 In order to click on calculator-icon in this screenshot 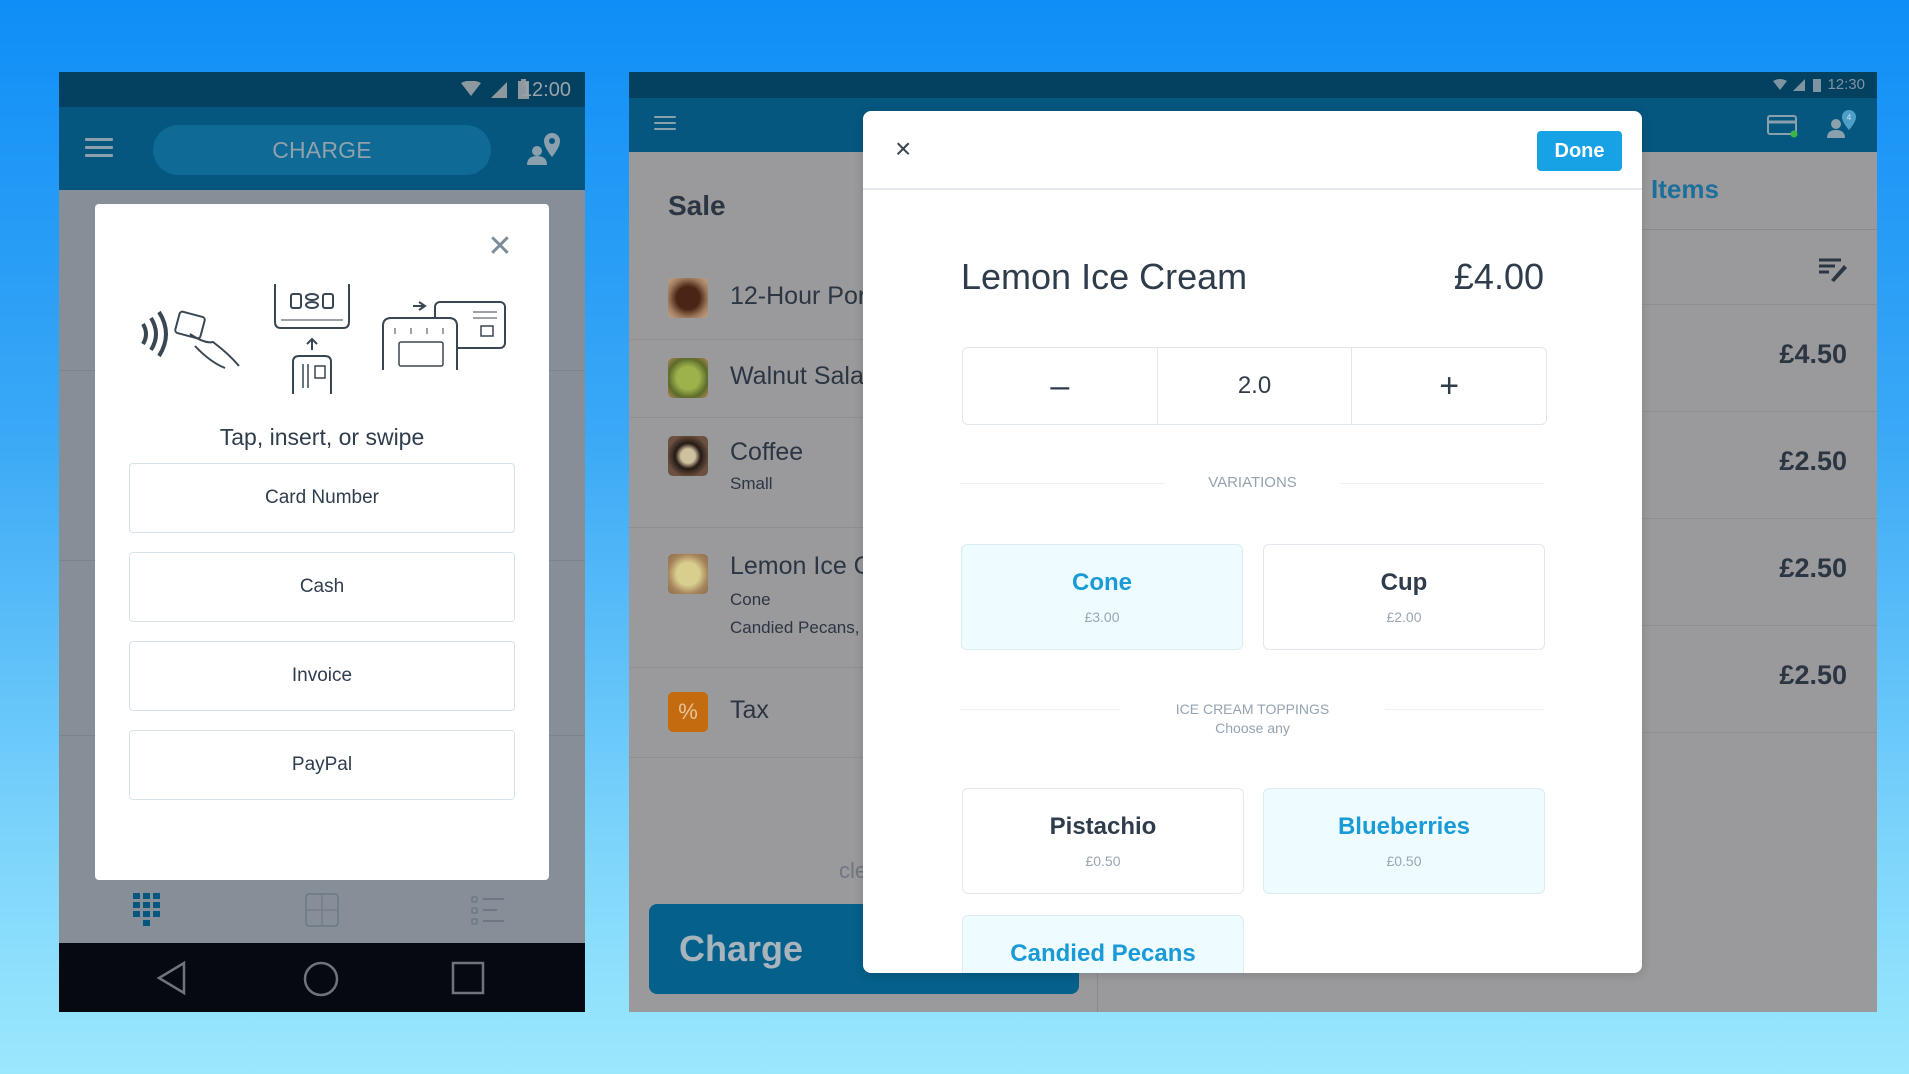, I will do `click(322, 910)`.